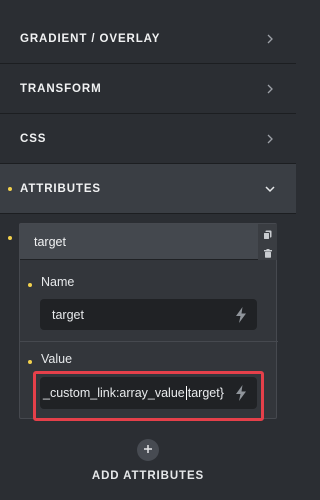 The height and width of the screenshot is (500, 320). Describe the element at coordinates (33, 138) in the screenshot. I see `section-label: CSS` at that location.